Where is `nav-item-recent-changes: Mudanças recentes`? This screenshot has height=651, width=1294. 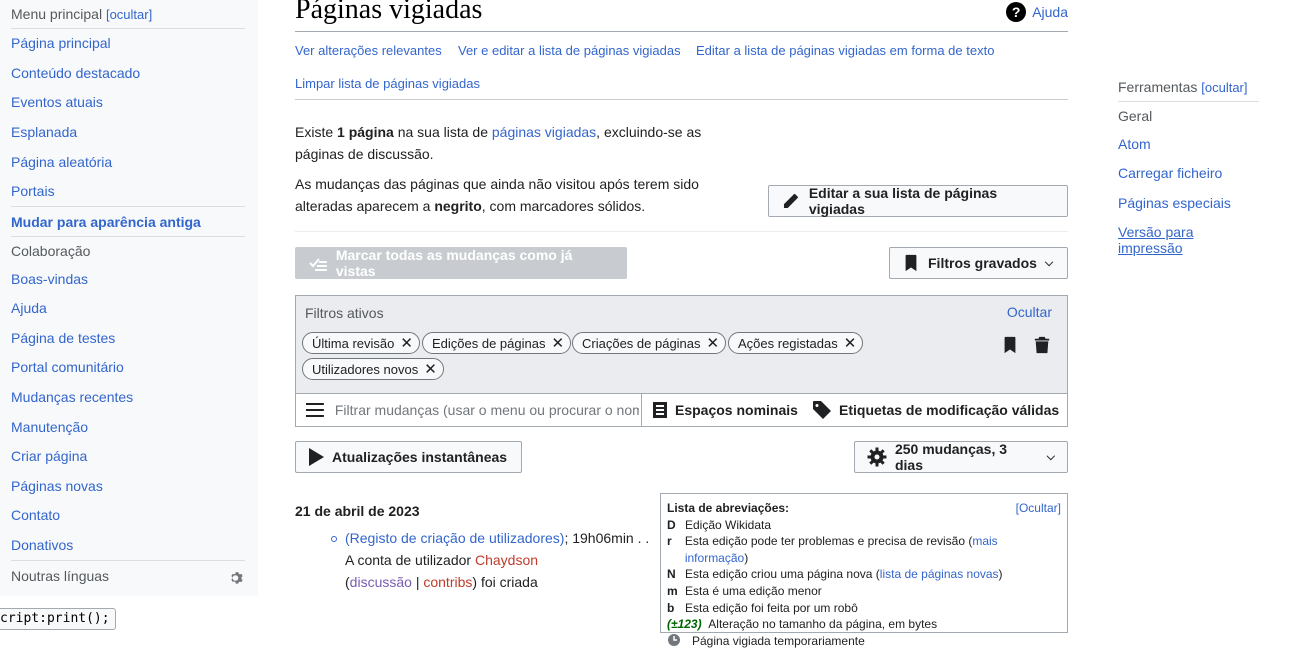
nav-item-recent-changes: Mudanças recentes is located at coordinates (72, 397).